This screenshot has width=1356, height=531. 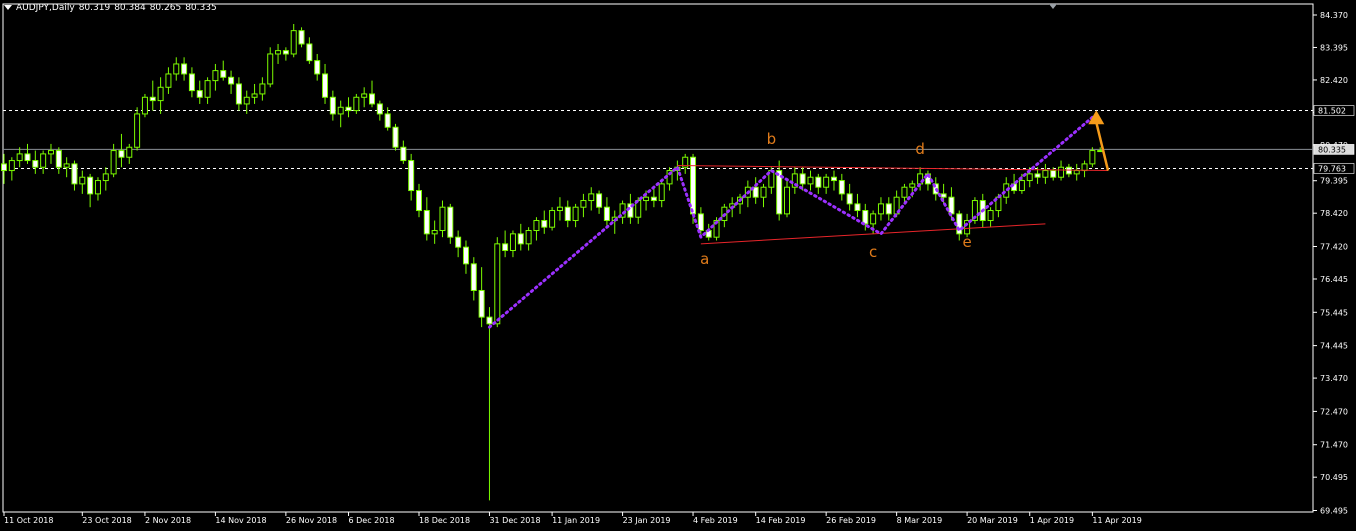 What do you see at coordinates (514, 520) in the screenshot?
I see `x-tick-label: 31 Dec 2018` at bounding box center [514, 520].